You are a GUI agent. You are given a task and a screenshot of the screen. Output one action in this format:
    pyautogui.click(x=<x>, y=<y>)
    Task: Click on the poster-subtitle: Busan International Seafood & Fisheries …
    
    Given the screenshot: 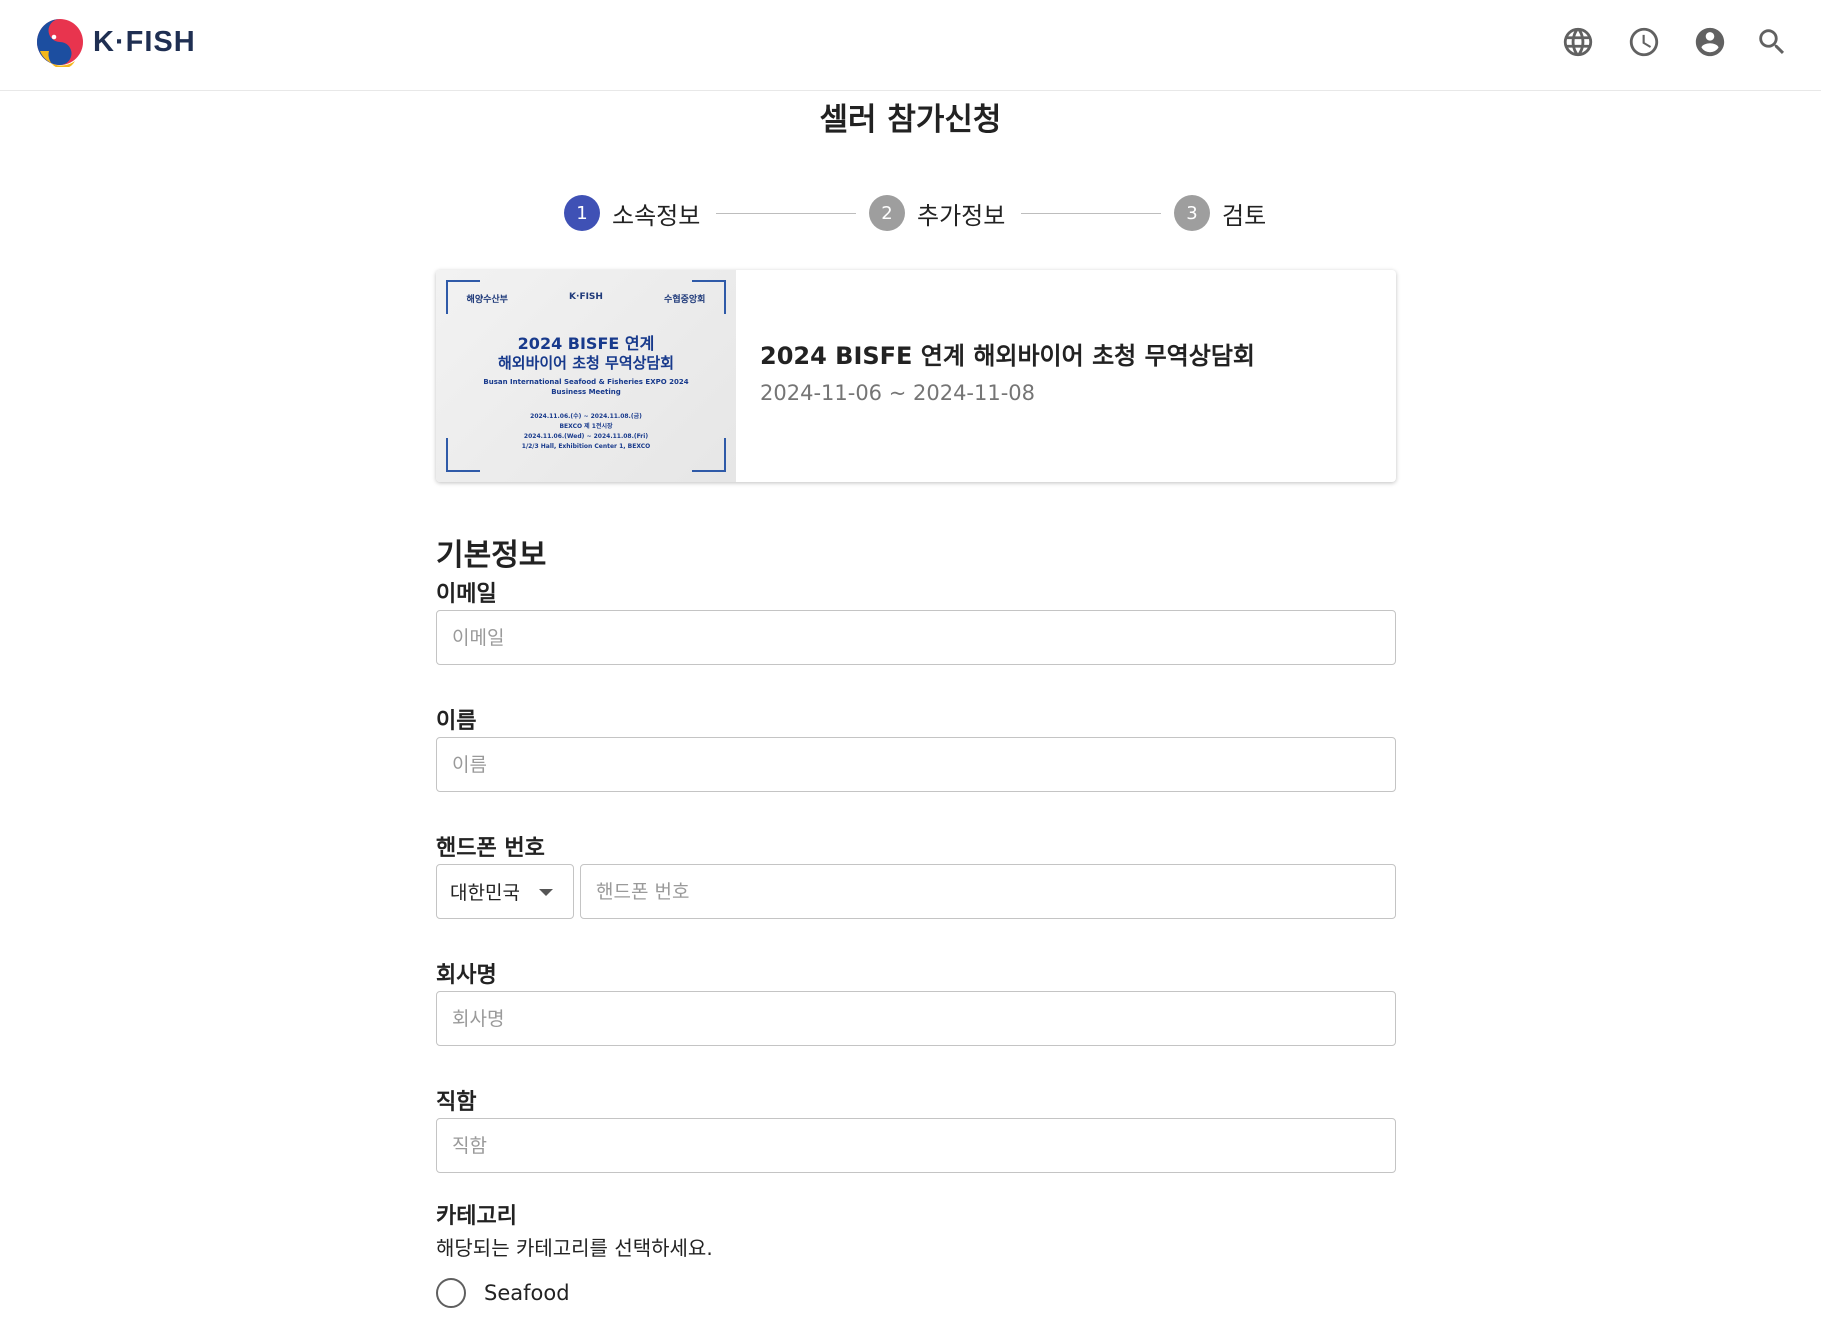 What is the action you would take?
    pyautogui.click(x=586, y=387)
    